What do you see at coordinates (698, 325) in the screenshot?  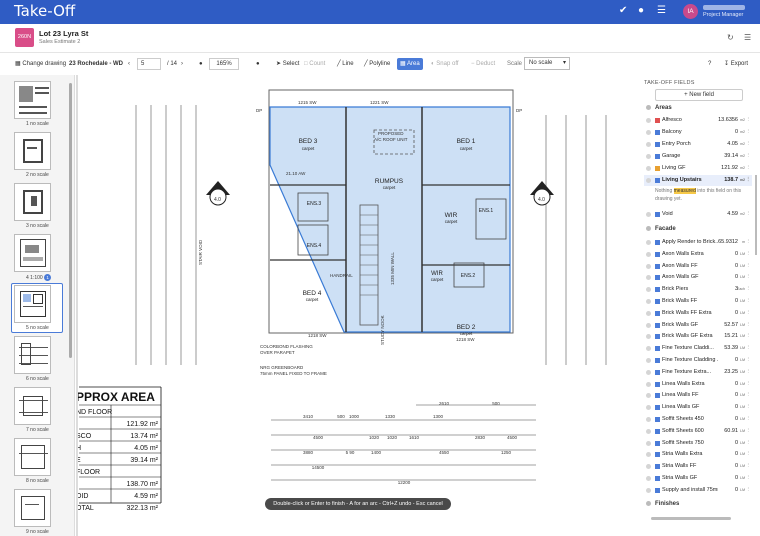 I see `field-row-facade: Brick Walls GF 52.57 LM ⋮` at bounding box center [698, 325].